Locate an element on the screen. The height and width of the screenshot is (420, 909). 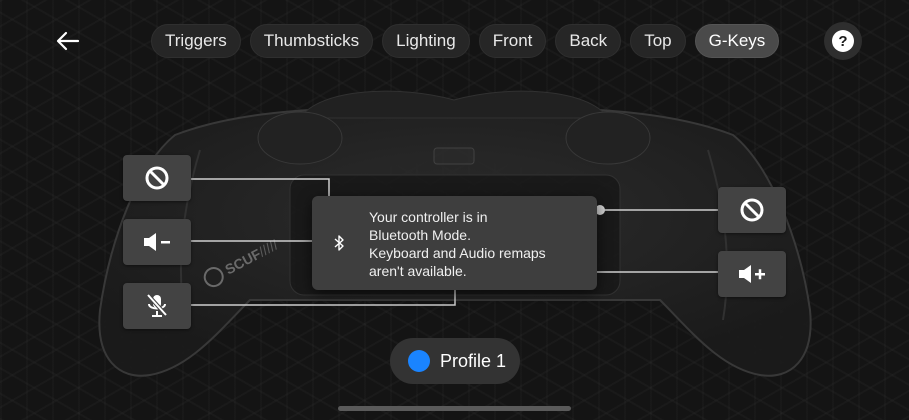
g-key-left-top is located at coordinates (157, 178).